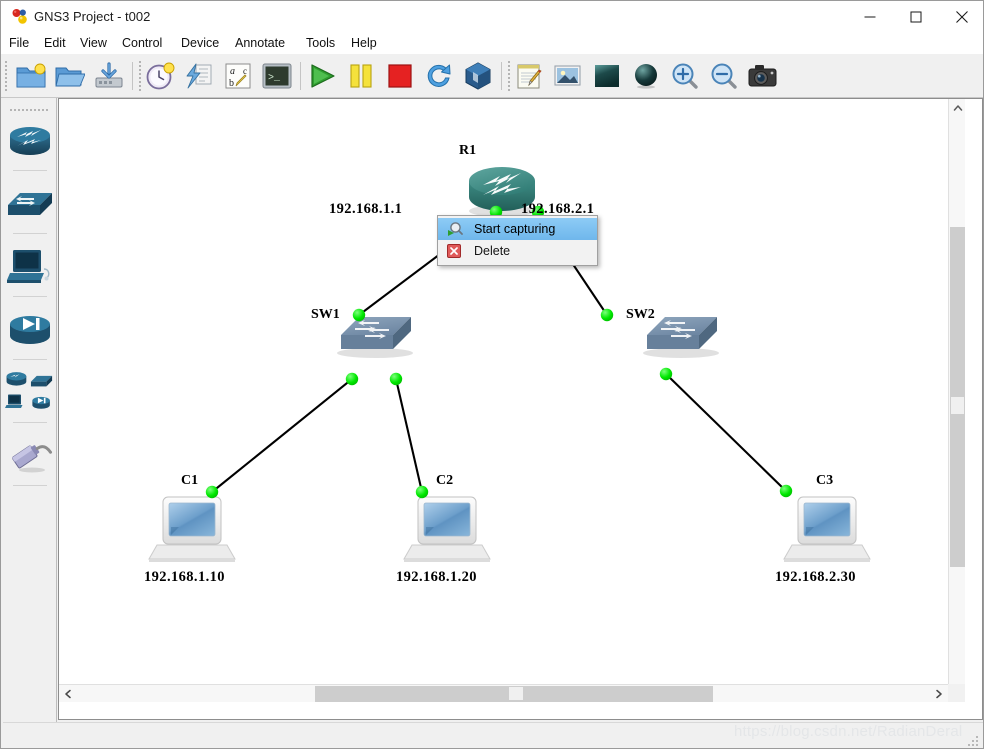  What do you see at coordinates (763, 76) in the screenshot?
I see `screenshot-button` at bounding box center [763, 76].